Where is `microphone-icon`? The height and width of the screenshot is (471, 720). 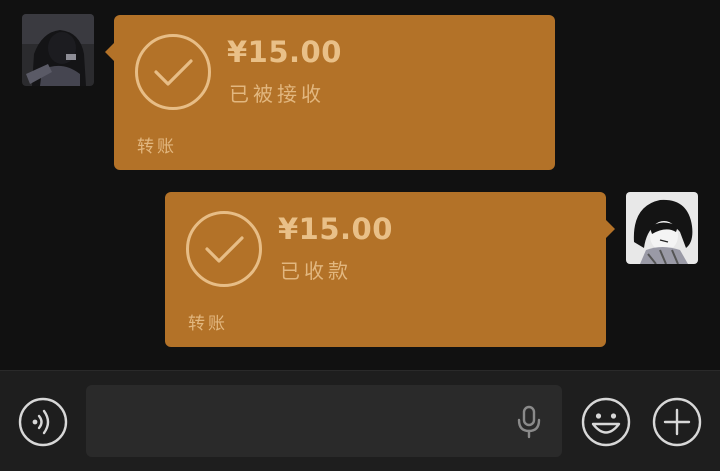 microphone-icon is located at coordinates (529, 422).